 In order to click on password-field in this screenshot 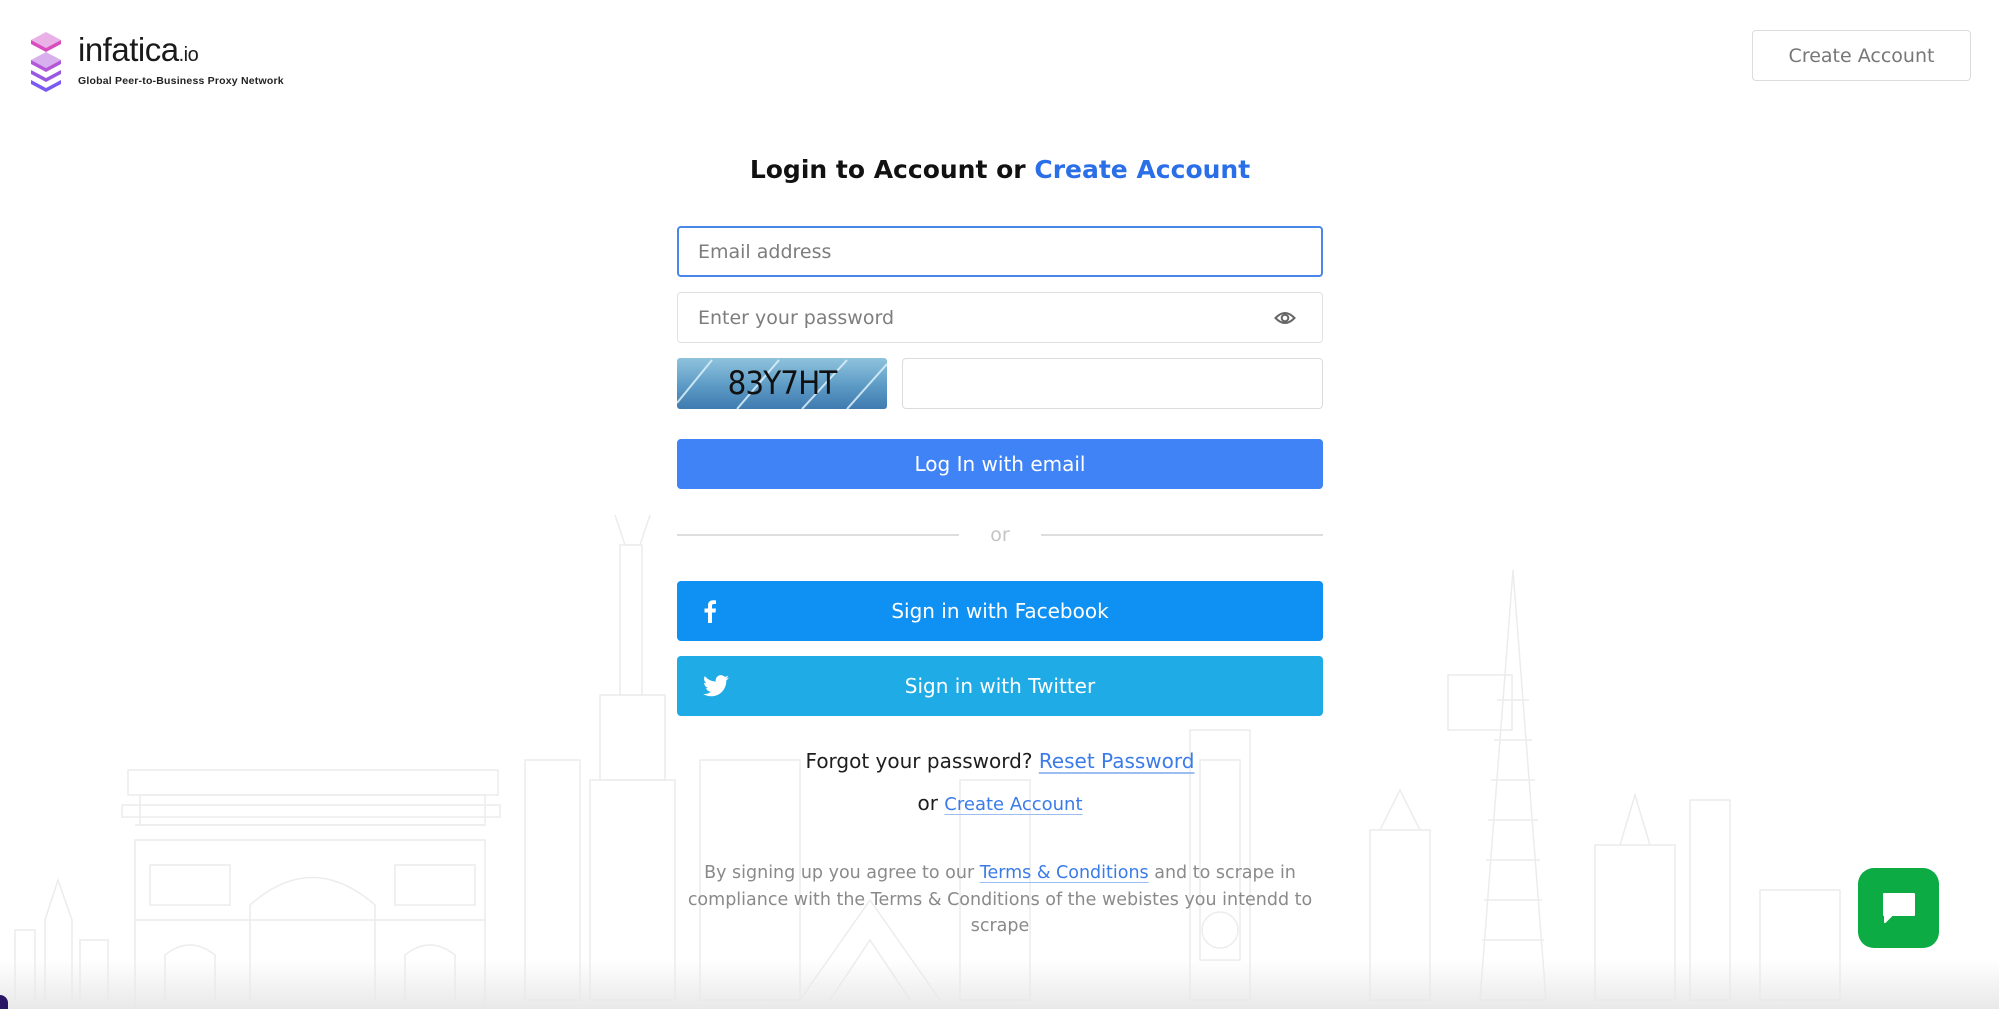, I will do `click(1000, 317)`.